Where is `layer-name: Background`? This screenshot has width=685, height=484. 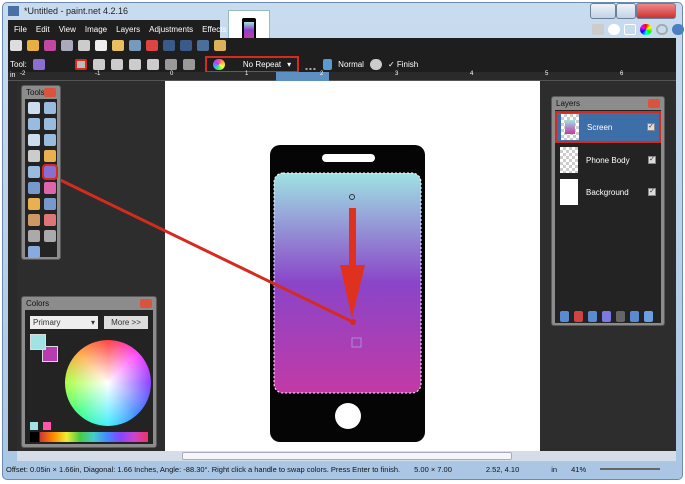 layer-name: Background is located at coordinates (607, 192).